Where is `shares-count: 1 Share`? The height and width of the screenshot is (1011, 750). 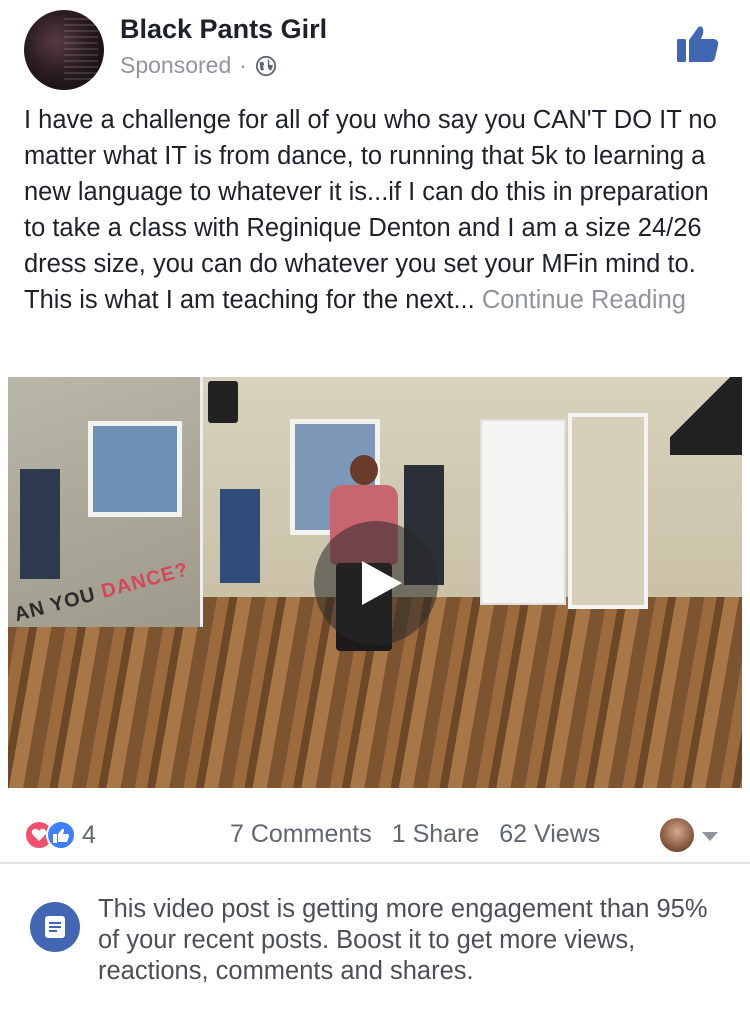
shares-count: 1 Share is located at coordinates (436, 834).